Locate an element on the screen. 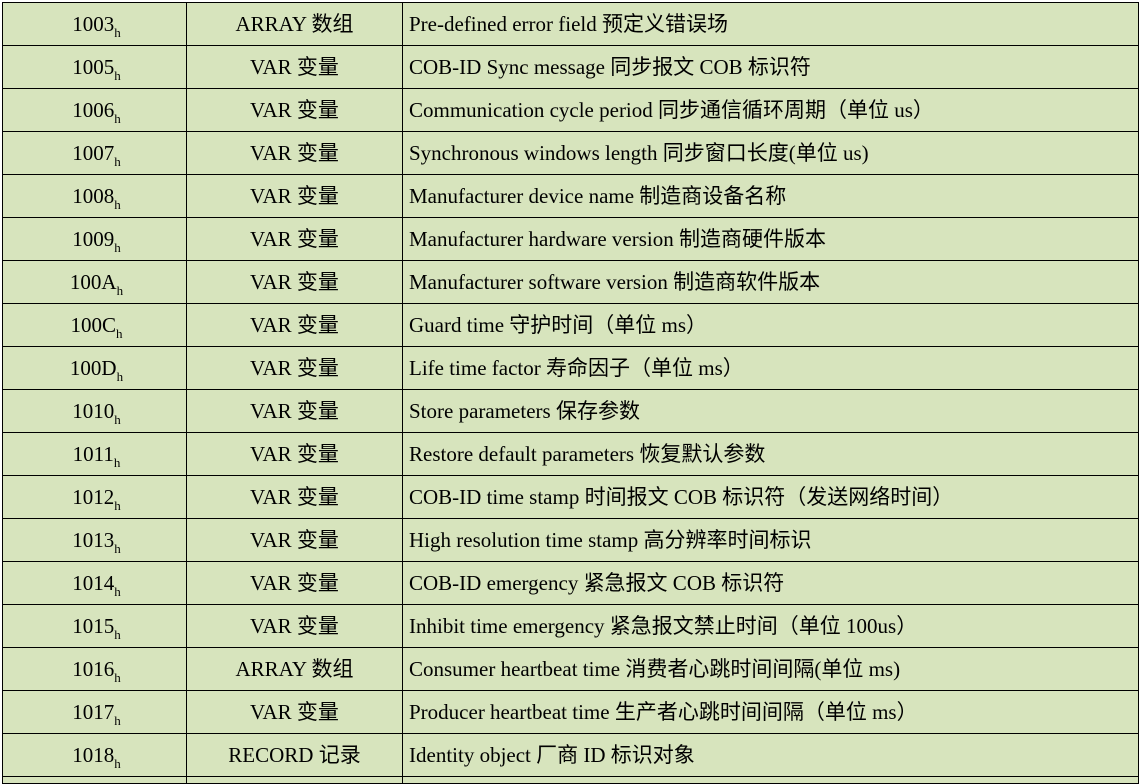 The image size is (1142, 784). description-cell: COB-ID Sync message 同步报文 COB 标识符 is located at coordinates (770, 67).